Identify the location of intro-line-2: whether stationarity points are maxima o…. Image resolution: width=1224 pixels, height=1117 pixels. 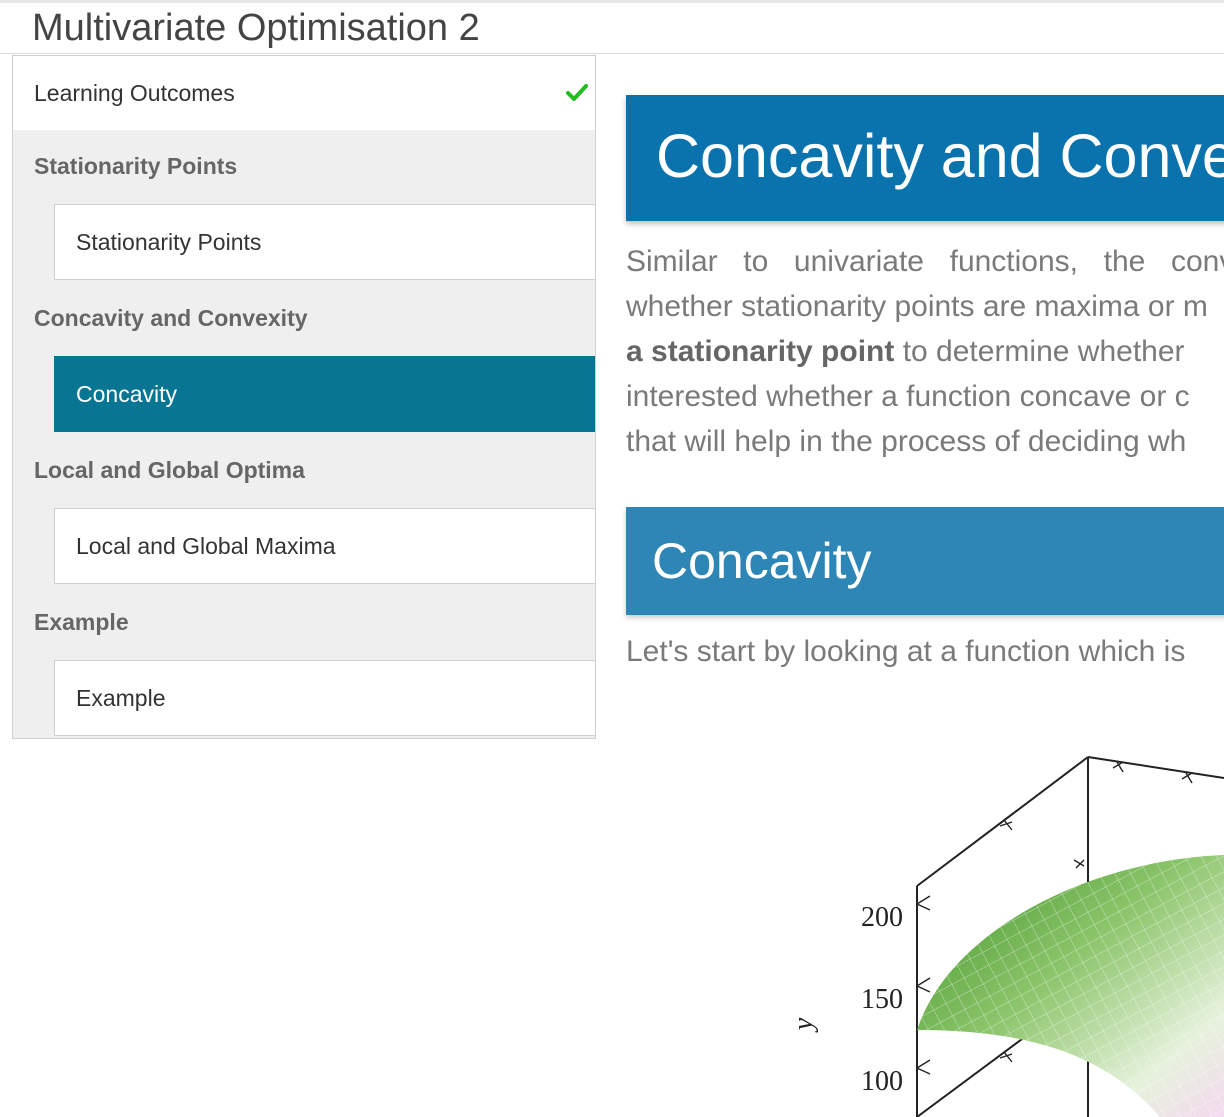
(917, 306).